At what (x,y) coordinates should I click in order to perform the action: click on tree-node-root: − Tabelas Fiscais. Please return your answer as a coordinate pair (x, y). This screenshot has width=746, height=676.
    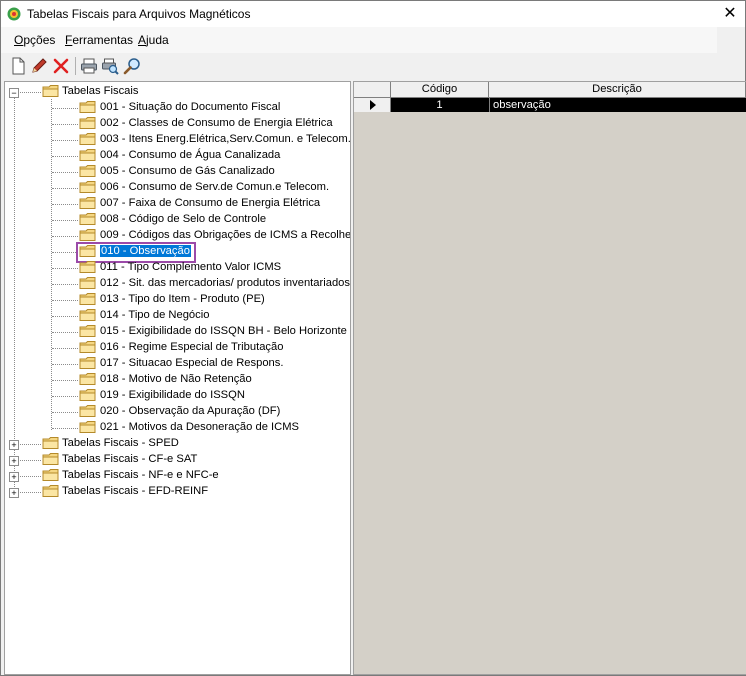
    Looking at the image, I should click on (177, 92).